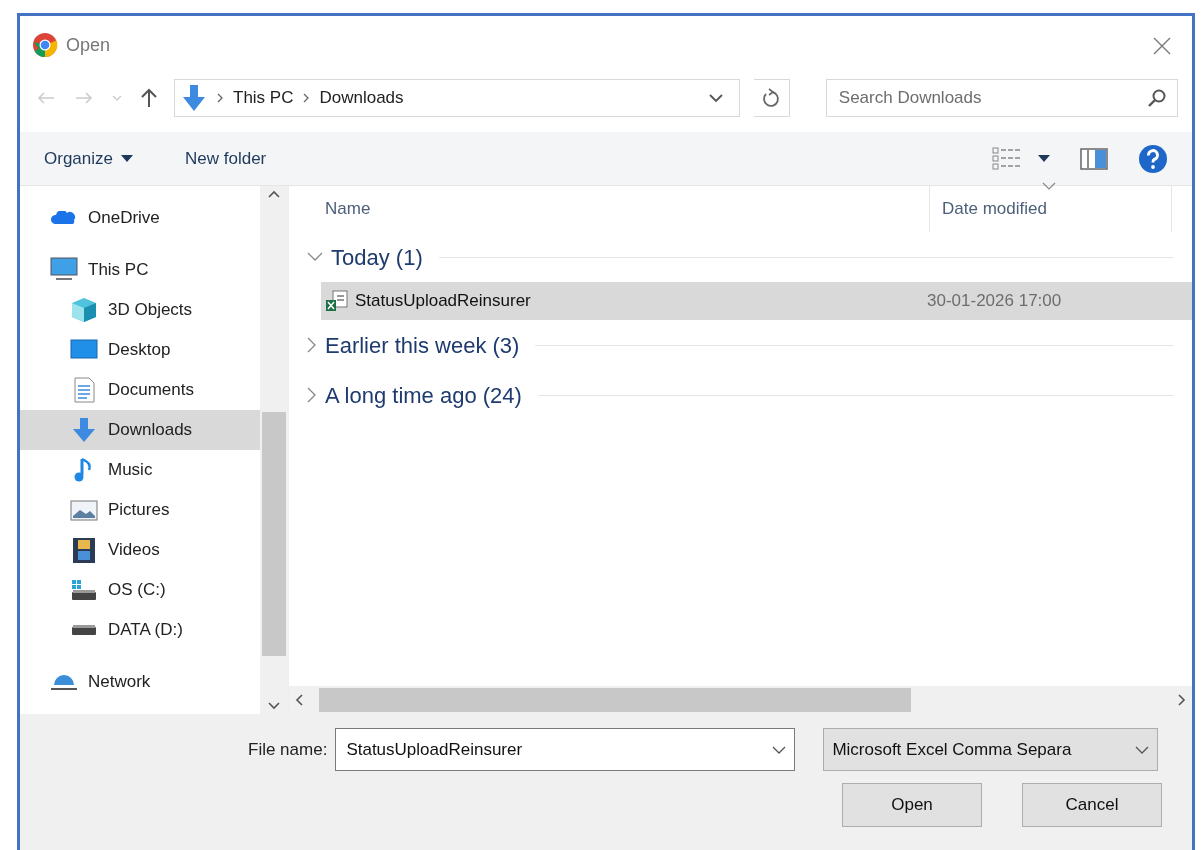 The height and width of the screenshot is (850, 1203). I want to click on window-title: Open, so click(88, 45).